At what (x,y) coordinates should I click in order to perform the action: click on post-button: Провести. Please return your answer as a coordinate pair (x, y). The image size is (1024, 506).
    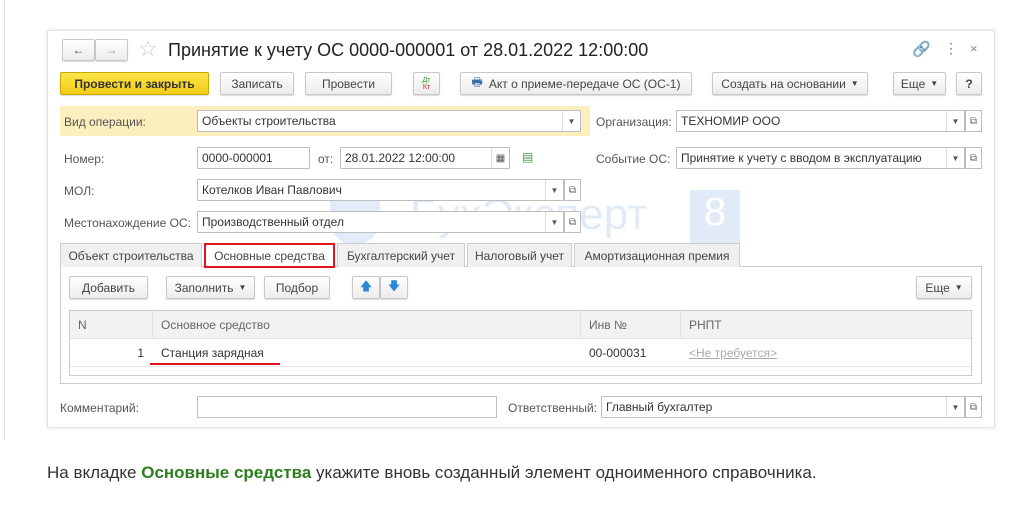
    Looking at the image, I should click on (348, 83).